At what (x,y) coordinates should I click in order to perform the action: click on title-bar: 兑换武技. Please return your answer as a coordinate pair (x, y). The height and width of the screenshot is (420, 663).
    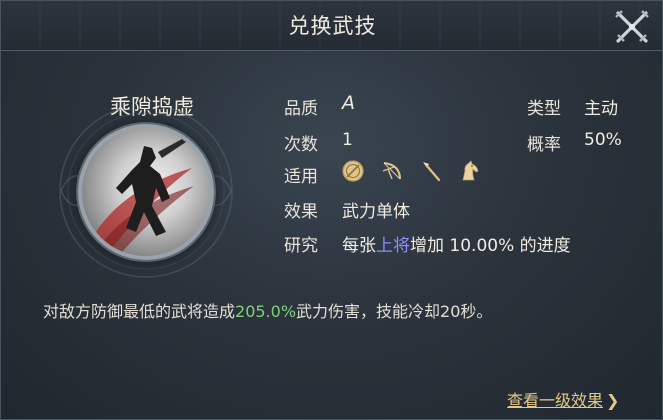
    Looking at the image, I should click on (331, 26).